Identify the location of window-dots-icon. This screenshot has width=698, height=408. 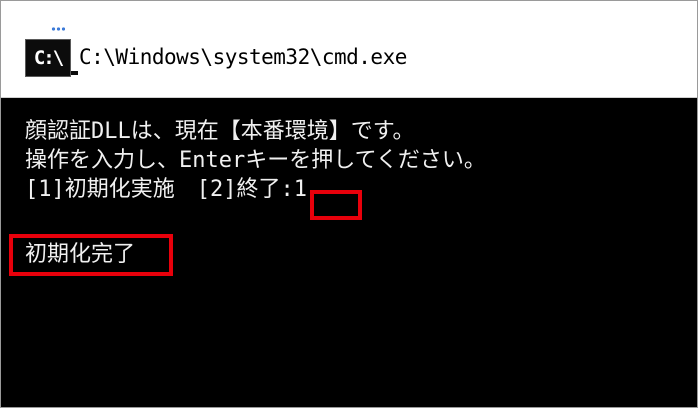
(58, 29).